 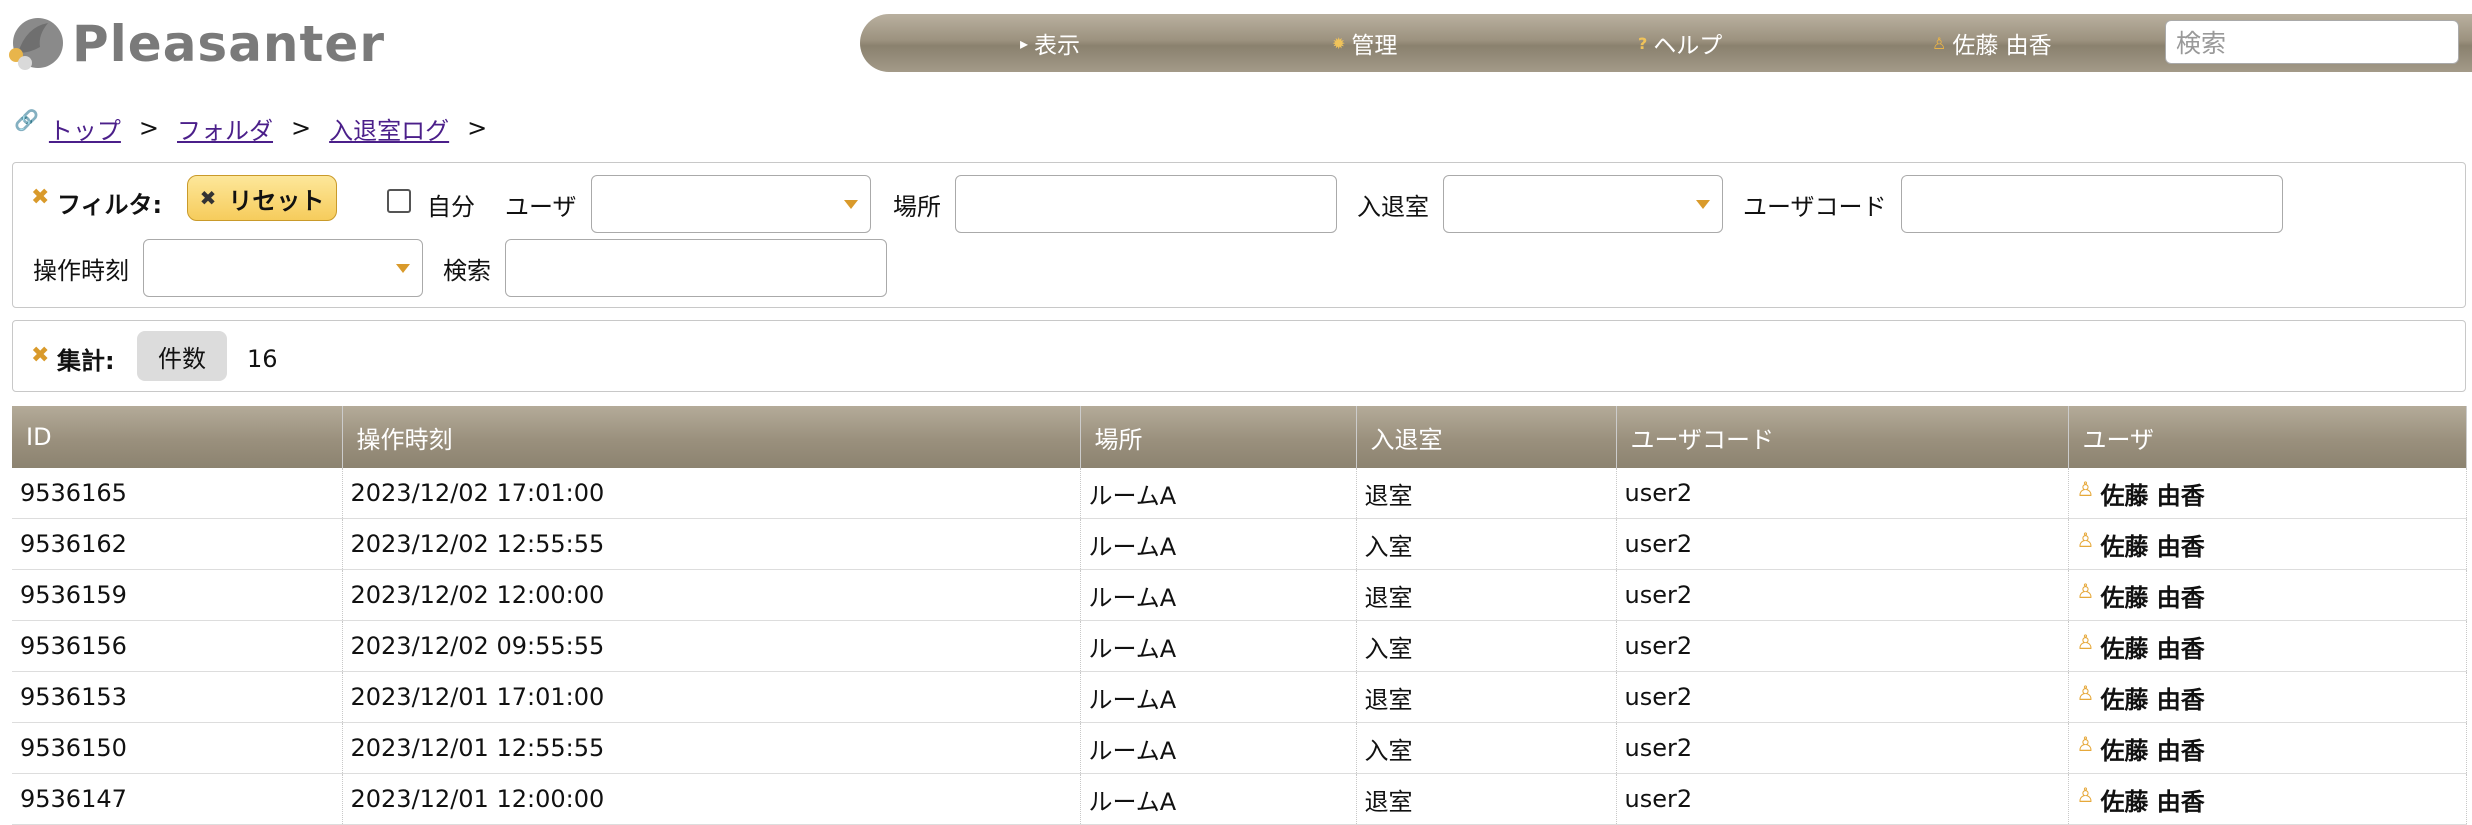 I want to click on column-header-optime: 操作時刻, so click(x=711, y=437).